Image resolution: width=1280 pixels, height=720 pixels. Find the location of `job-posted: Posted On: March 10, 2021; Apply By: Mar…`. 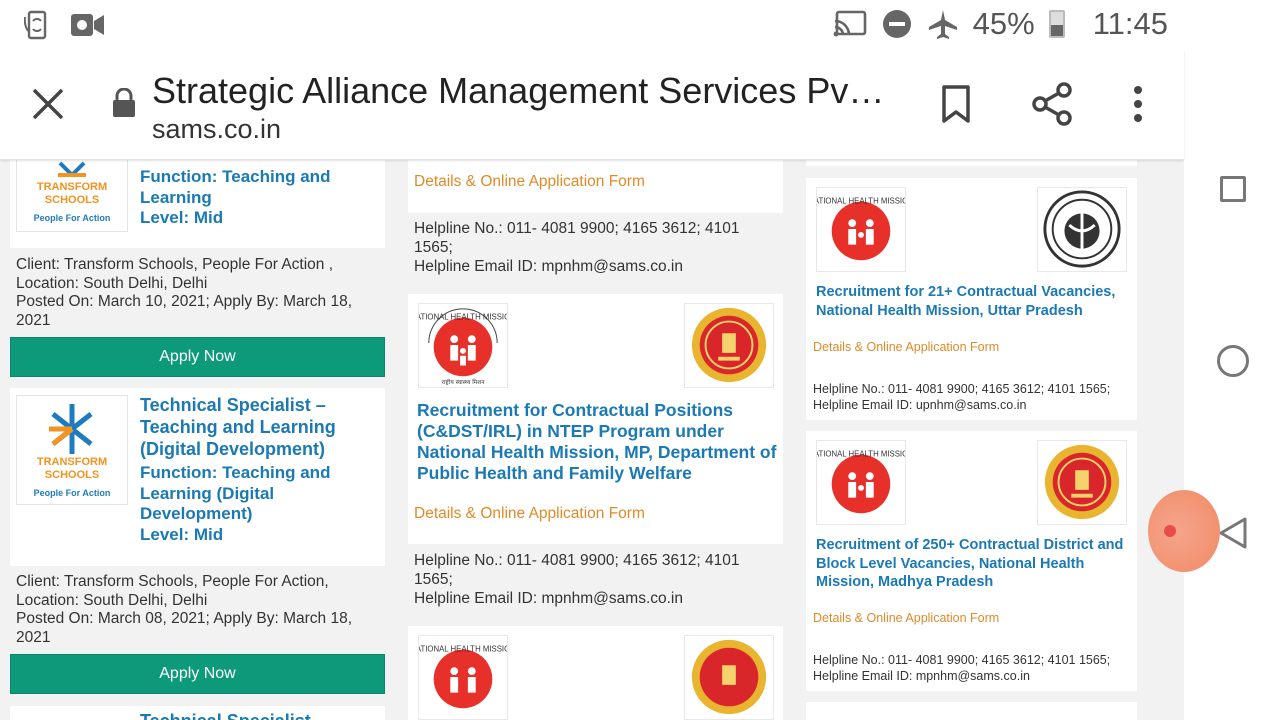

job-posted: Posted On: March 10, 2021; Apply By: Mar… is located at coordinates (184, 311).